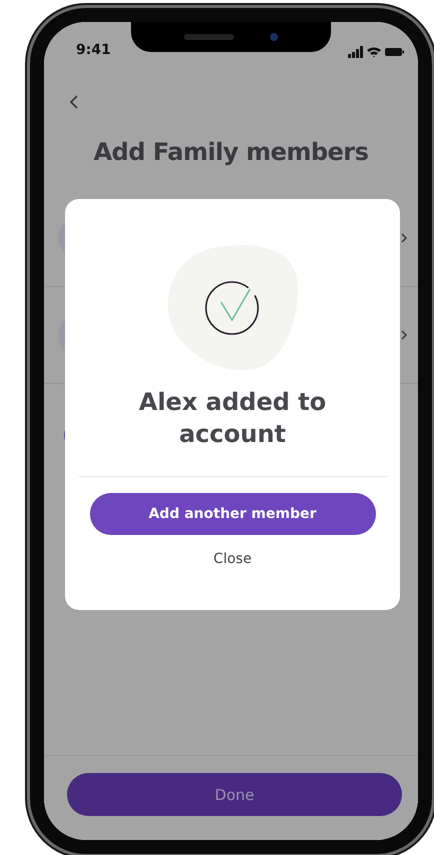 The height and width of the screenshot is (855, 434). Describe the element at coordinates (232, 559) in the screenshot. I see `close-button: Close` at that location.